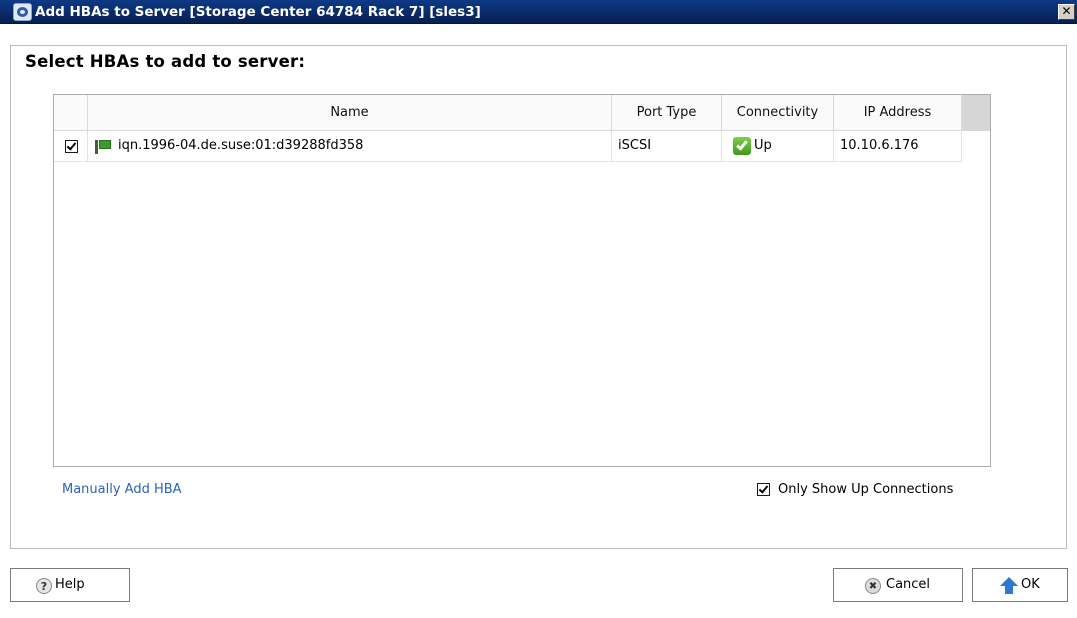  I want to click on help-button-label: Help, so click(70, 584).